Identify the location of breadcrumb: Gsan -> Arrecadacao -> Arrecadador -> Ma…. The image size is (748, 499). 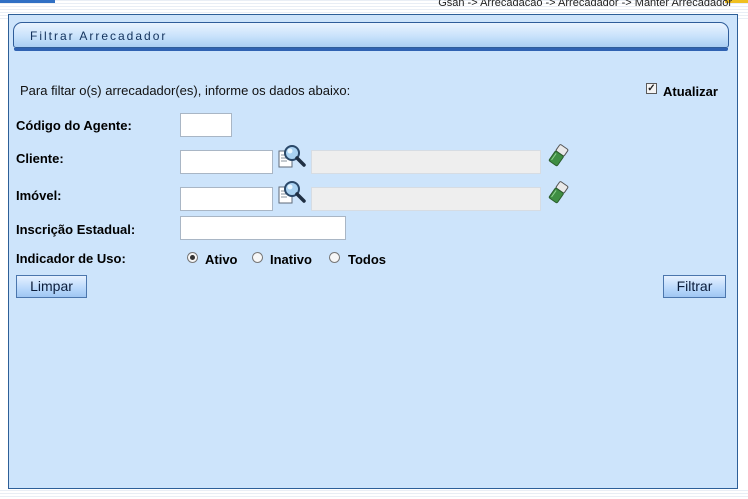
(585, 4).